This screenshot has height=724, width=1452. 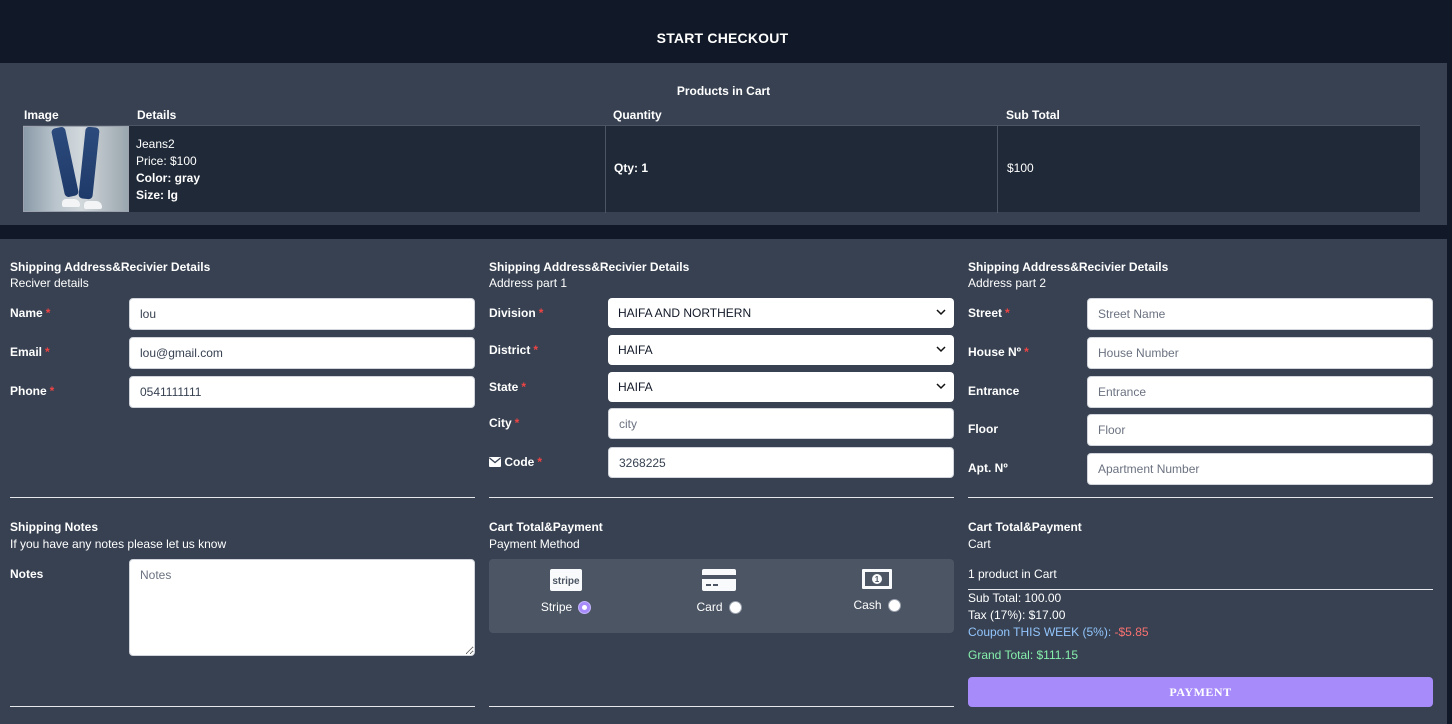 What do you see at coordinates (1033, 115) in the screenshot?
I see `header-subtotal: Sub Total` at bounding box center [1033, 115].